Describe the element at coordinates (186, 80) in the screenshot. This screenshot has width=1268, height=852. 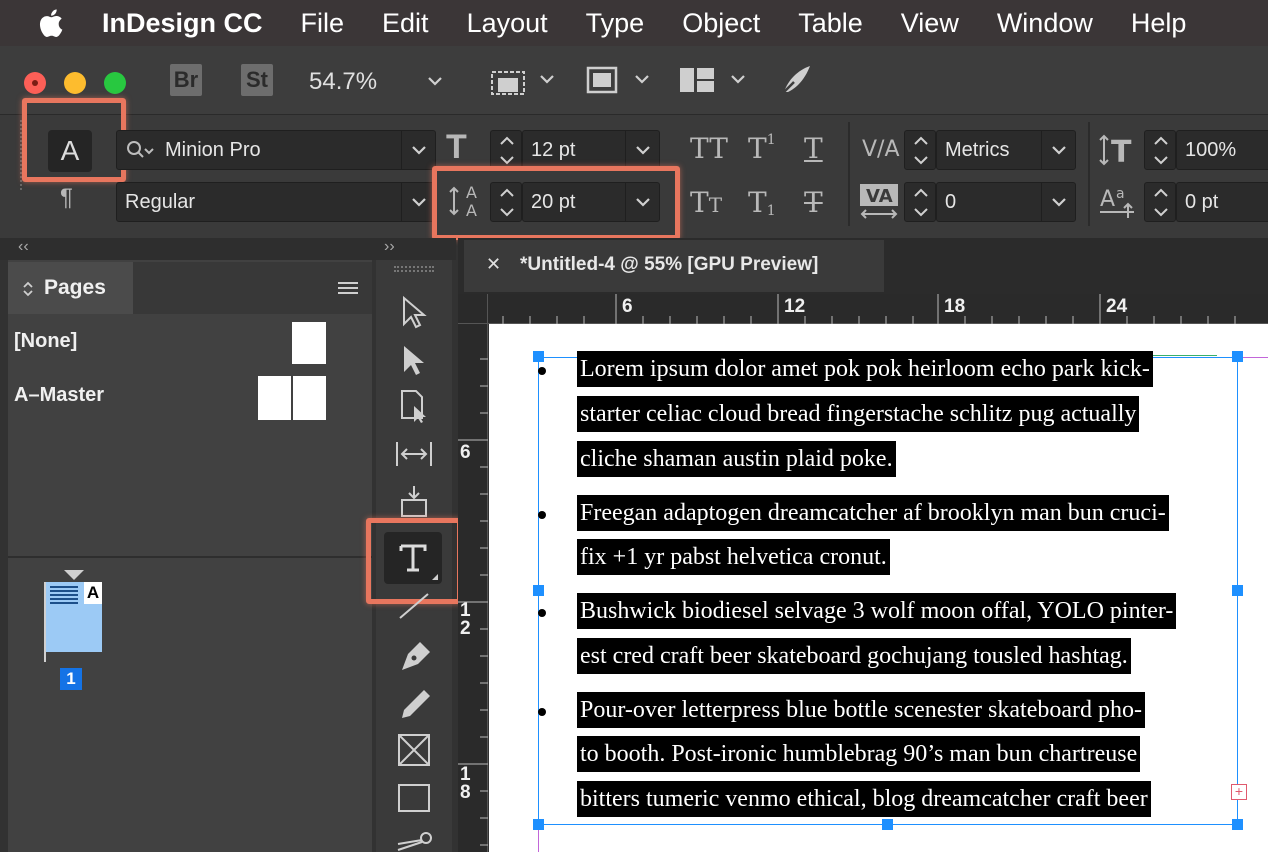
I see `bridge-button: Br` at that location.